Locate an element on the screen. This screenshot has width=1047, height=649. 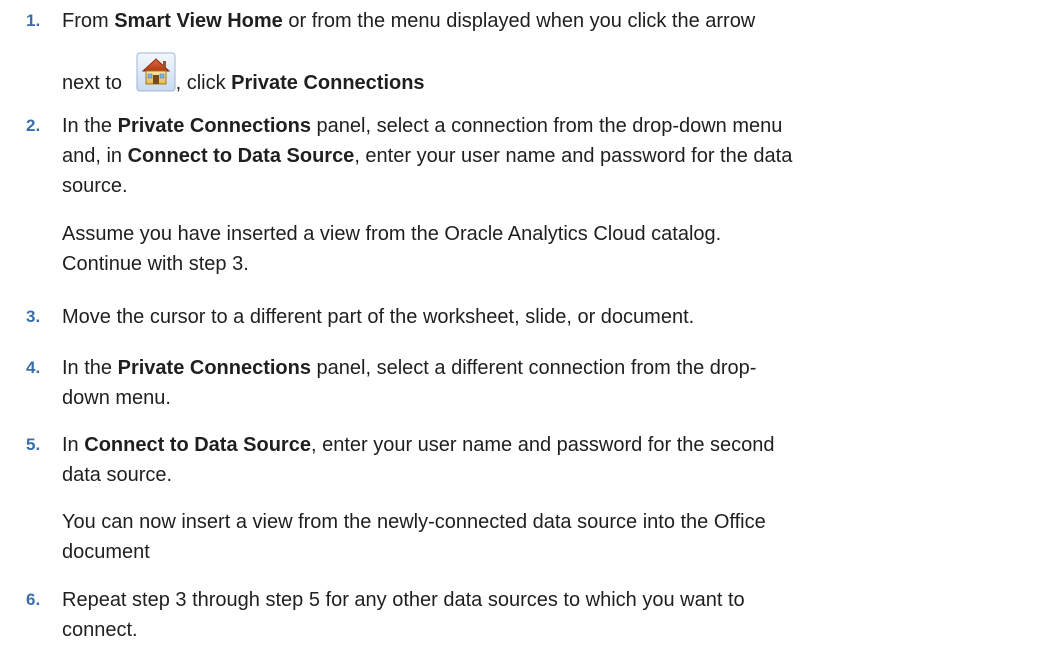
step-number: 5. is located at coordinates (33, 444).